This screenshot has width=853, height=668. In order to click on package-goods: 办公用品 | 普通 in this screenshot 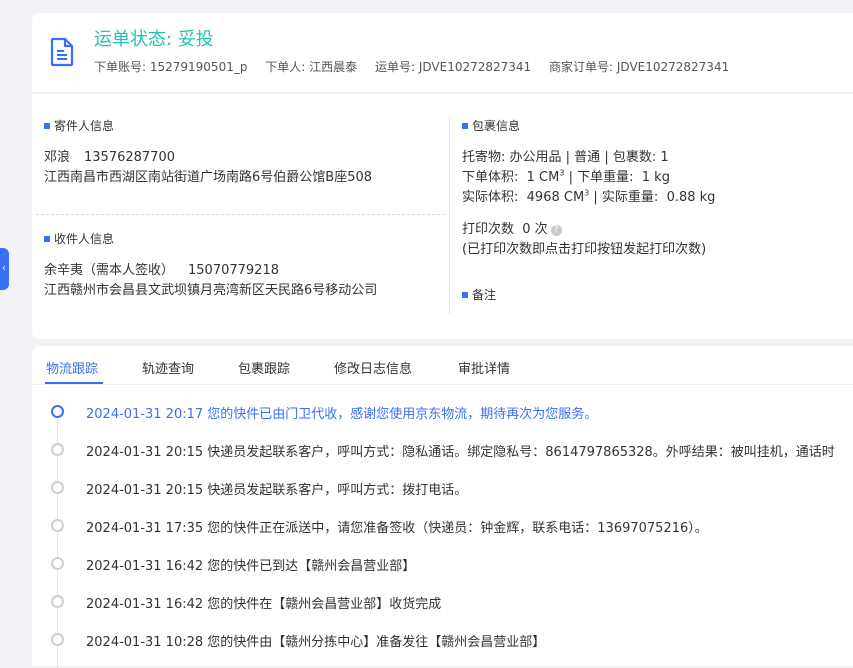, I will do `click(555, 157)`.